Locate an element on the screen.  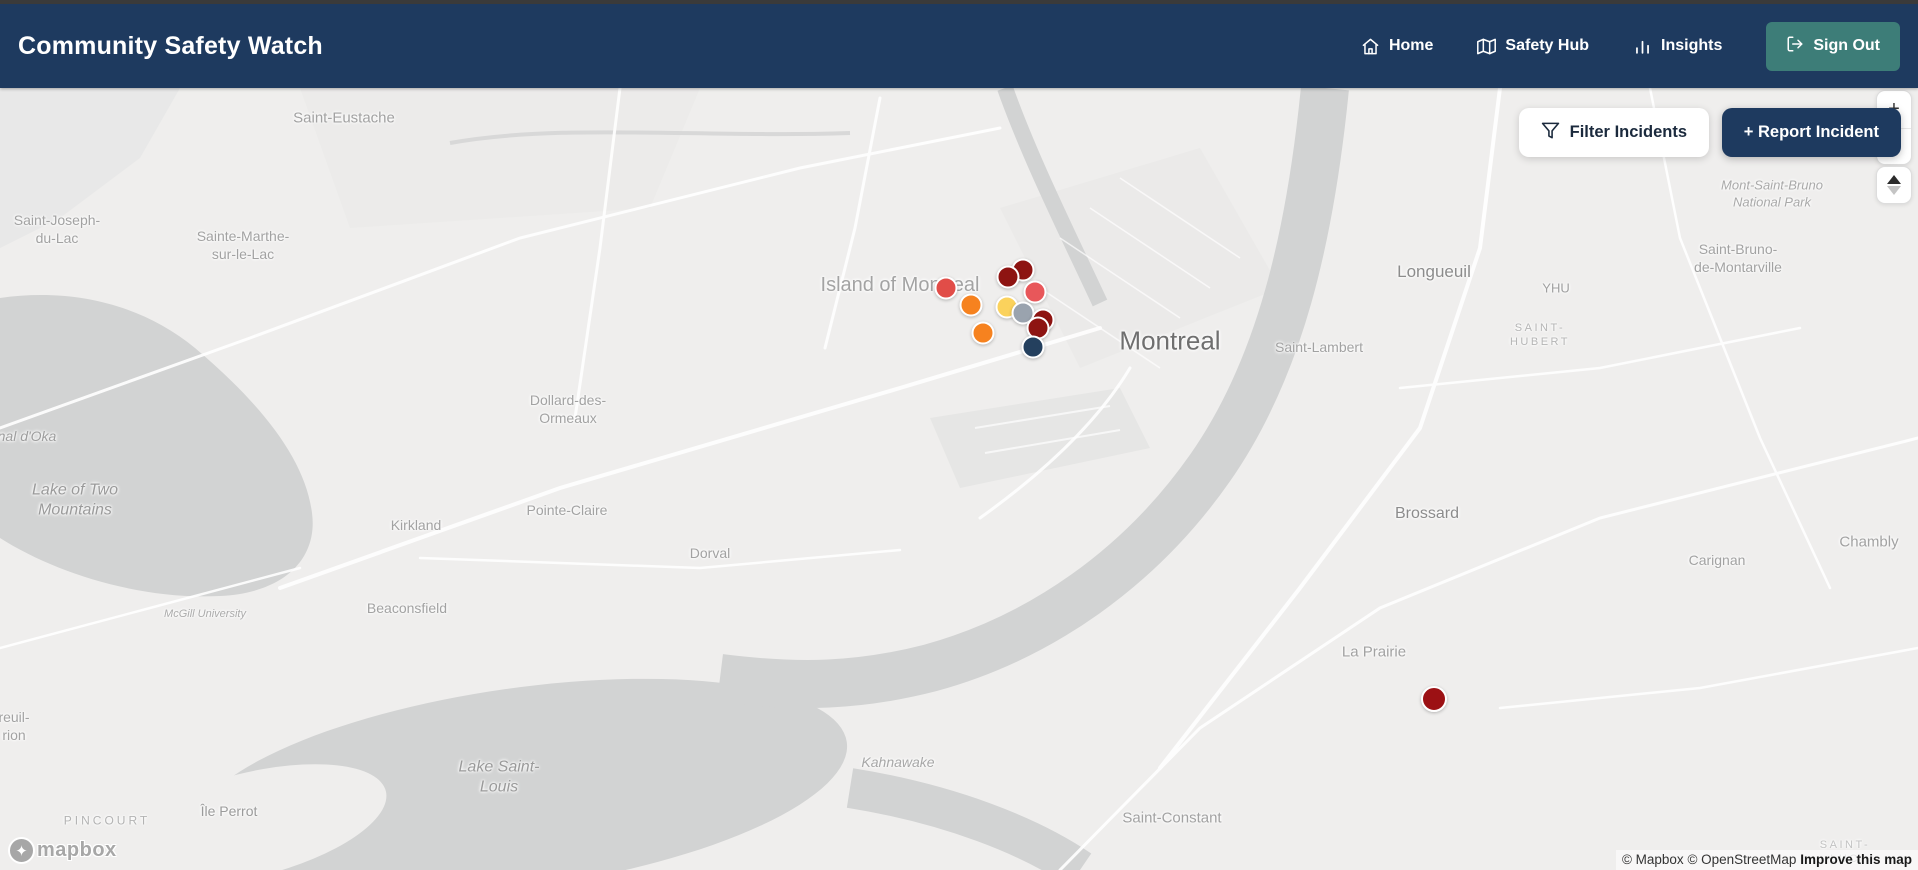
mapbox-logo-icon: ✦ is located at coordinates (21, 850).